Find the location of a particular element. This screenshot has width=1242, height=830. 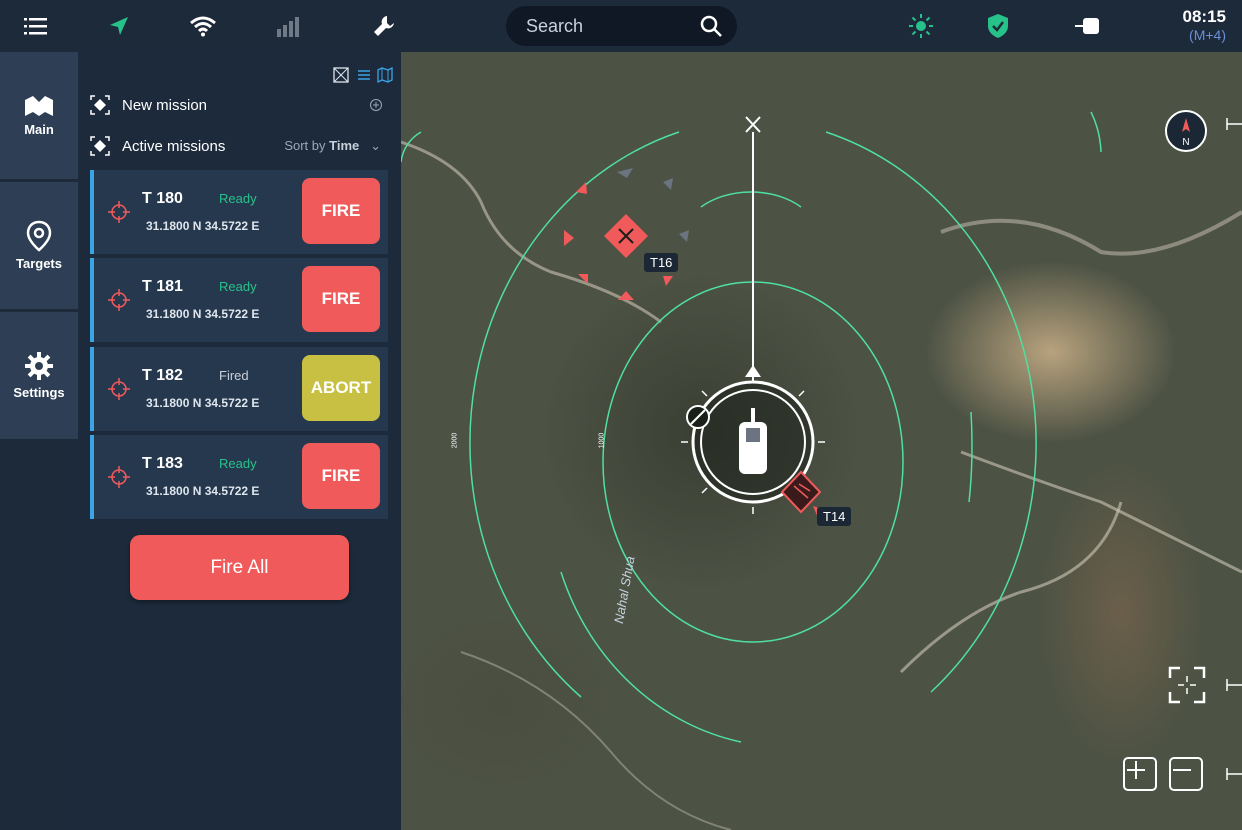

sort-dropdown: Sort by Time ⌄ is located at coordinates (332, 146).